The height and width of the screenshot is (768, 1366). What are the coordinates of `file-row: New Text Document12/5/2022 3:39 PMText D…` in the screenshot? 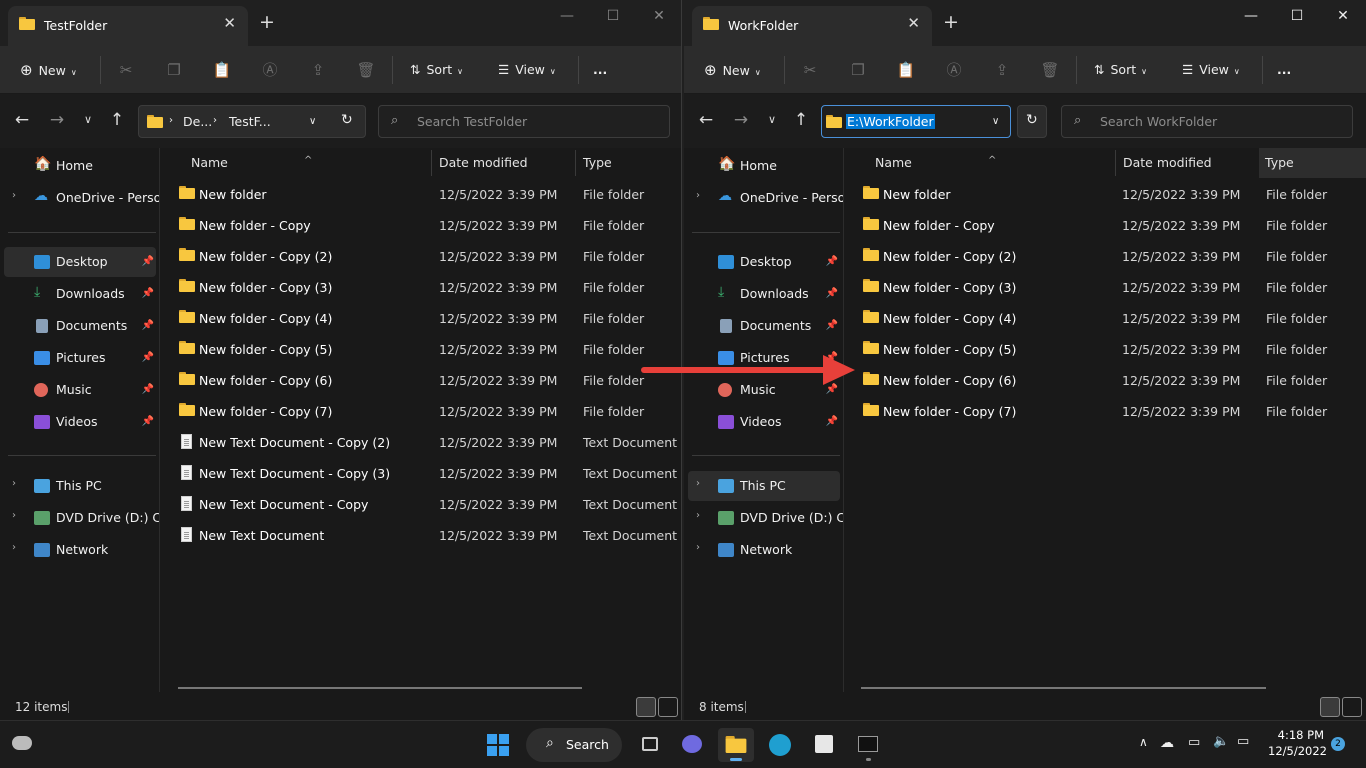 It's located at (420, 535).